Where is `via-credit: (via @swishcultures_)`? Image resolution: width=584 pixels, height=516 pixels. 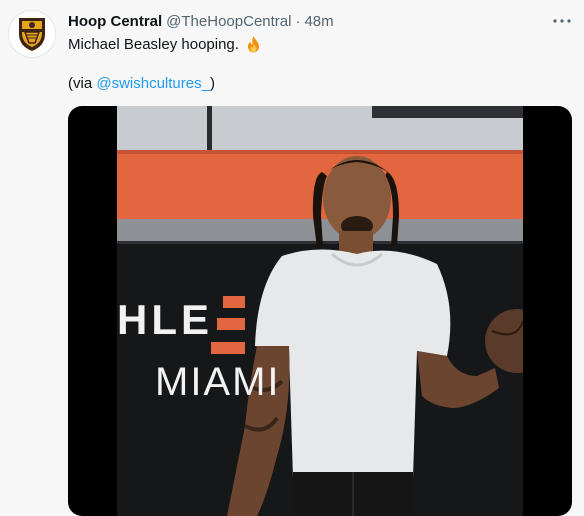
via-credit: (via @swishcultures_) is located at coordinates (141, 83).